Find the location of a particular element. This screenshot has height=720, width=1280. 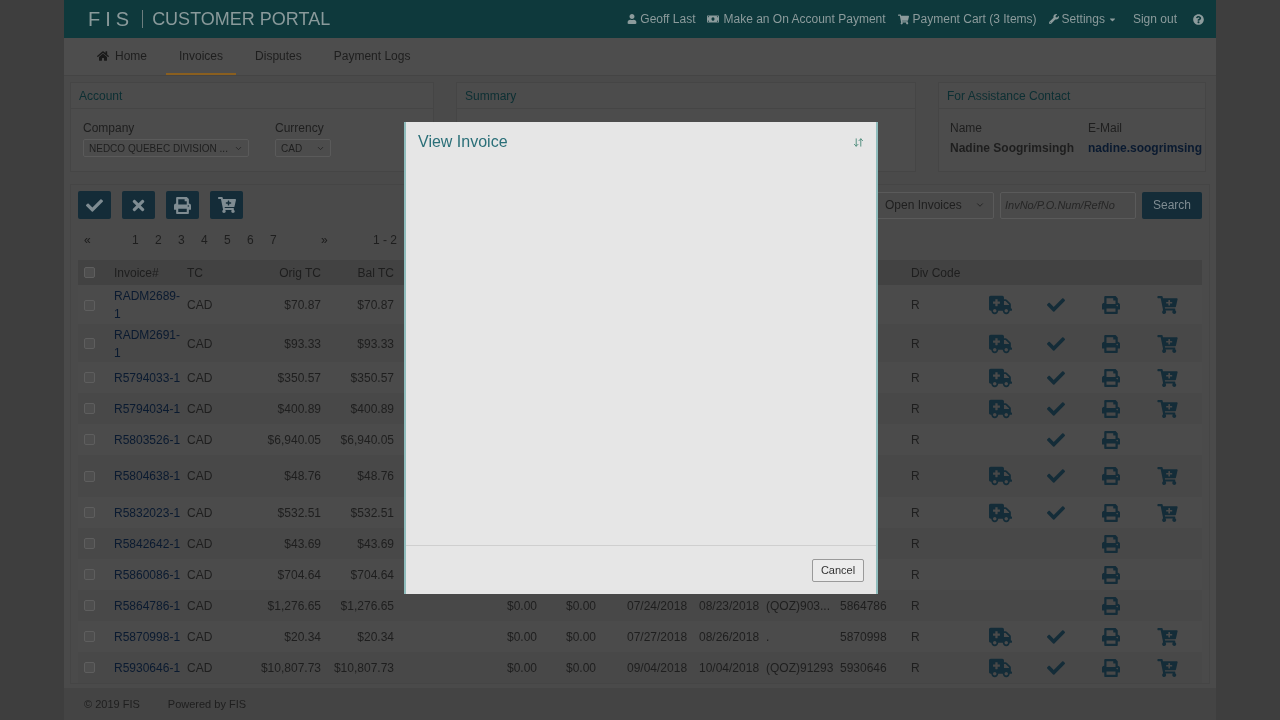

invoice-link: R5804638-1 is located at coordinates (146, 476).